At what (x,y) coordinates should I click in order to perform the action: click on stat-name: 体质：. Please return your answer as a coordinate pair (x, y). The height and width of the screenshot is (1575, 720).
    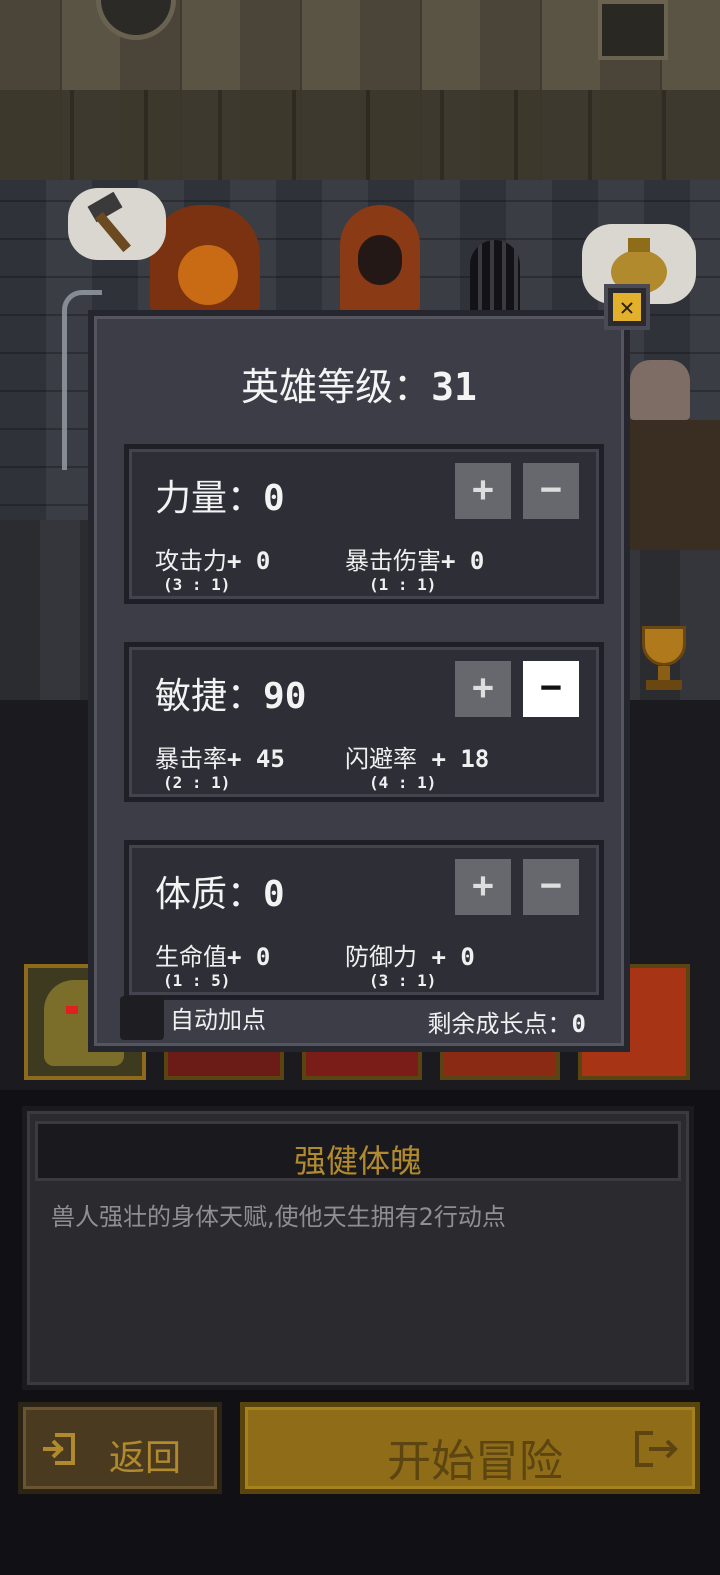
    Looking at the image, I should click on (209, 894).